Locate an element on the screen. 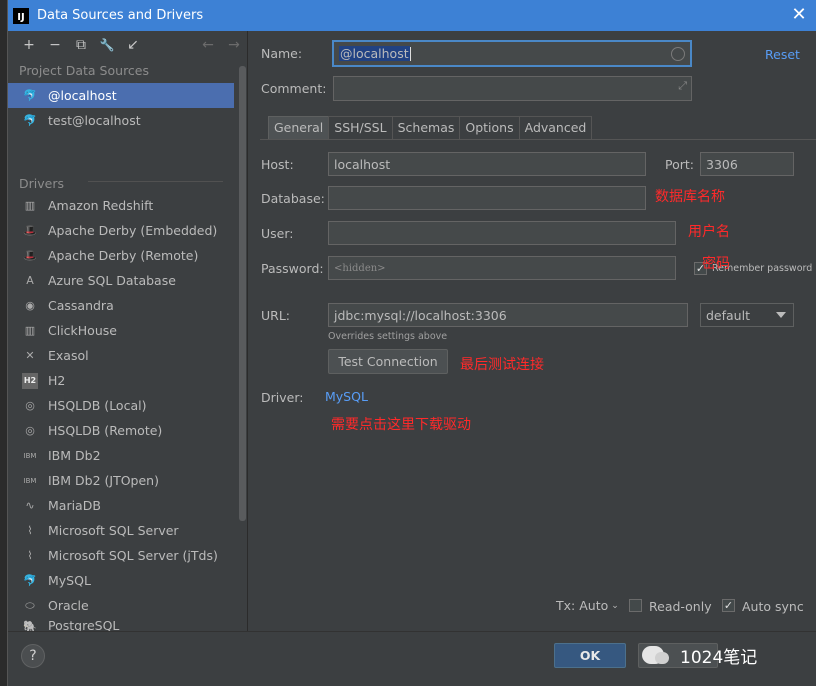 Image resolution: width=816 pixels, height=686 pixels. name-input: @localhost is located at coordinates (512, 53).